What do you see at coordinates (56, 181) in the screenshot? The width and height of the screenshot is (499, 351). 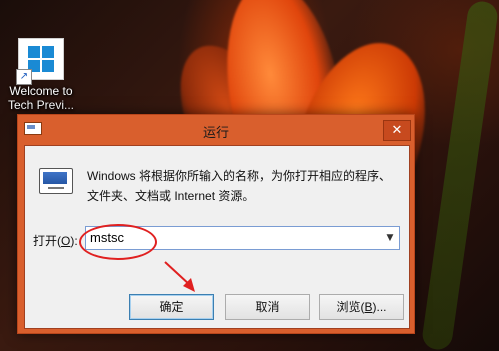 I see `run-app-icon` at bounding box center [56, 181].